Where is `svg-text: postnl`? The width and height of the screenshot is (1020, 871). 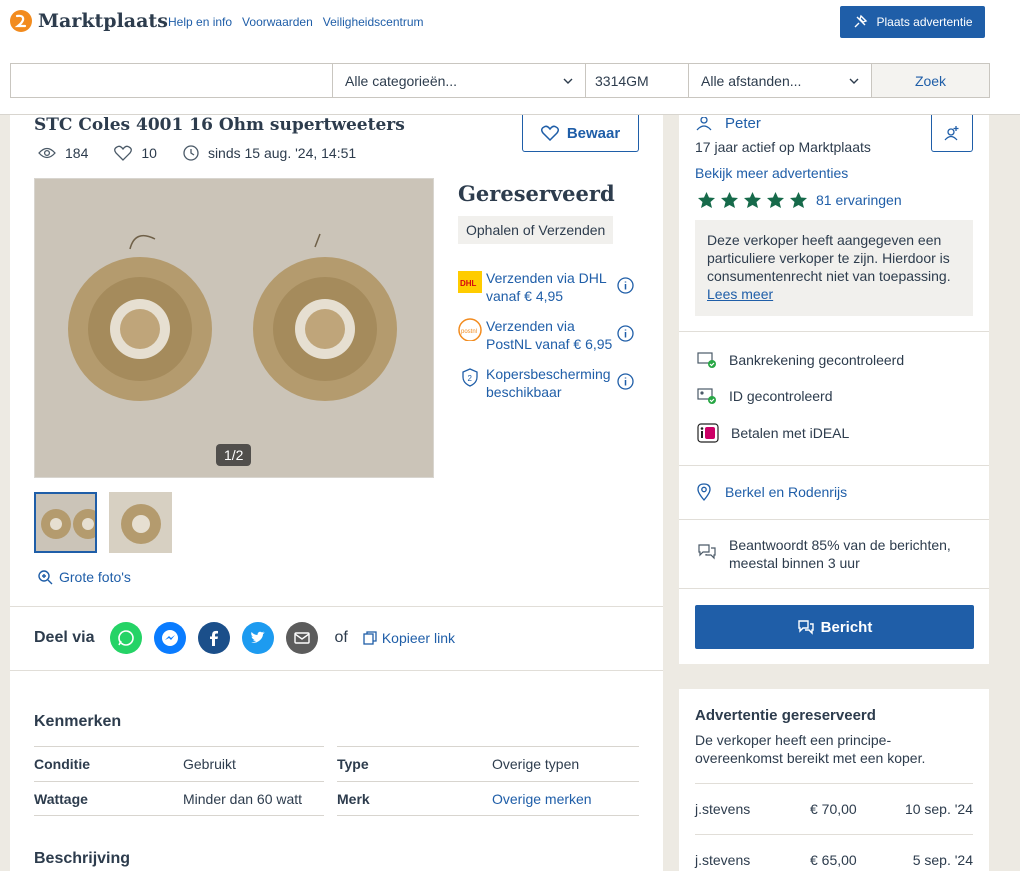 svg-text: postnl is located at coordinates (469, 332).